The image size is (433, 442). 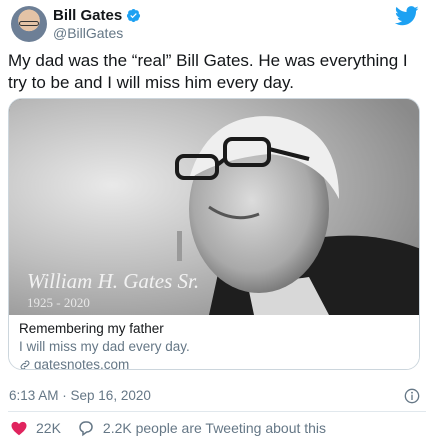 I want to click on twitter-bird-icon, so click(x=407, y=16).